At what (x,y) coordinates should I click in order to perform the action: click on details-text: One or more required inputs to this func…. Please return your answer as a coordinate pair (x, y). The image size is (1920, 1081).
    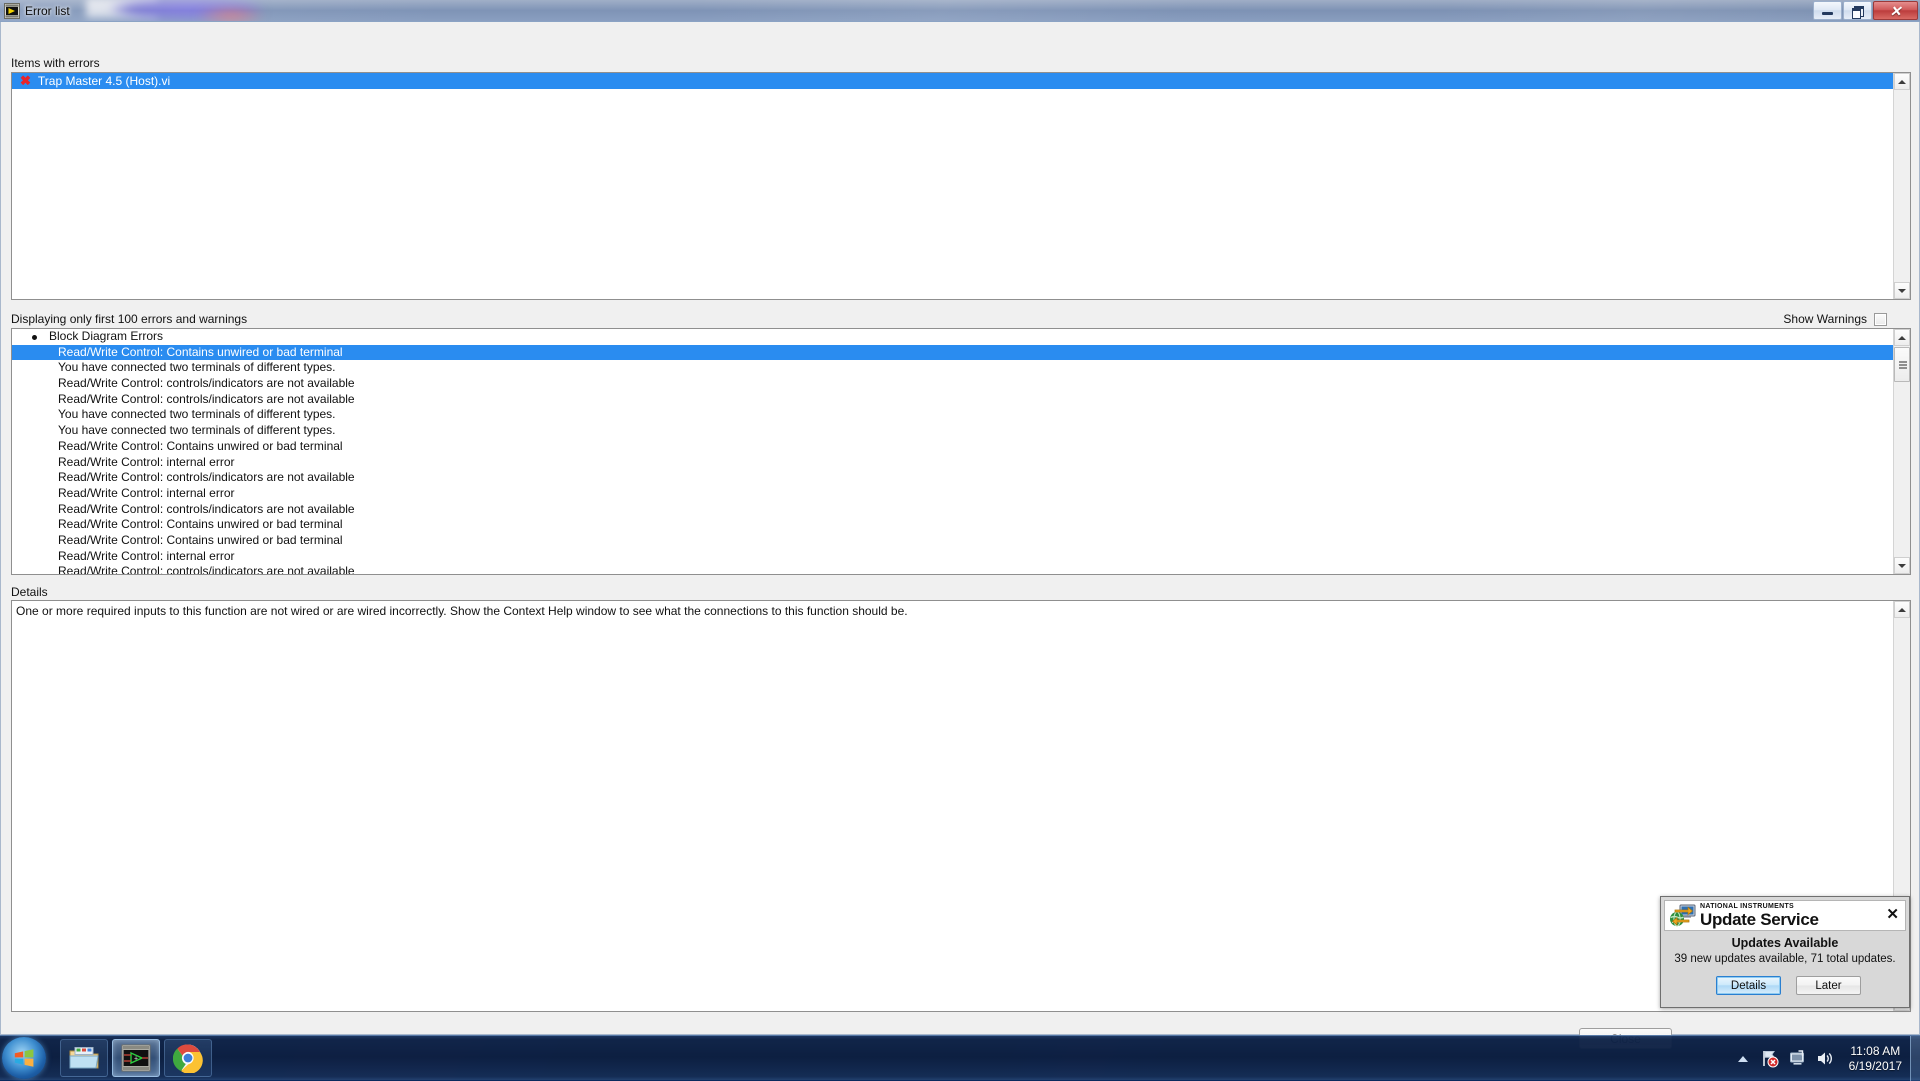
    Looking at the image, I should click on (952, 611).